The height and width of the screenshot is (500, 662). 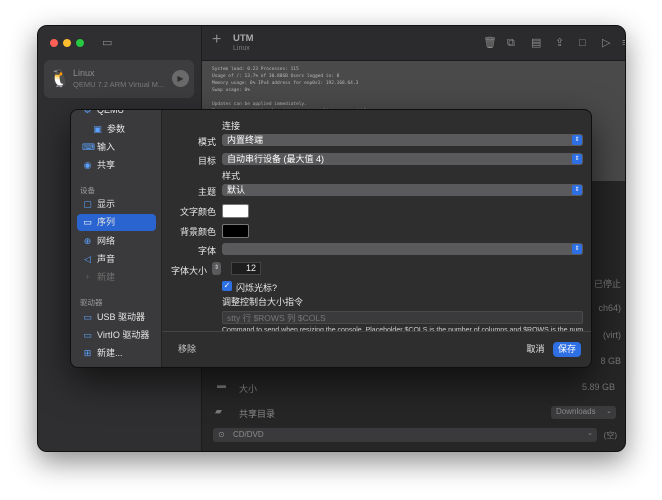 What do you see at coordinates (106, 277) in the screenshot?
I see `sidebar-item-label: 新建` at bounding box center [106, 277].